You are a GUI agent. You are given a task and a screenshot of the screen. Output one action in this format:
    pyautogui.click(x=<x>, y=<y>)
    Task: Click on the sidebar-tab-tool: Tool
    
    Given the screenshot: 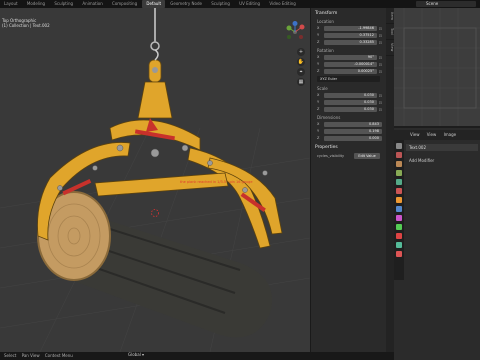 What is the action you would take?
    pyautogui.click(x=390, y=32)
    